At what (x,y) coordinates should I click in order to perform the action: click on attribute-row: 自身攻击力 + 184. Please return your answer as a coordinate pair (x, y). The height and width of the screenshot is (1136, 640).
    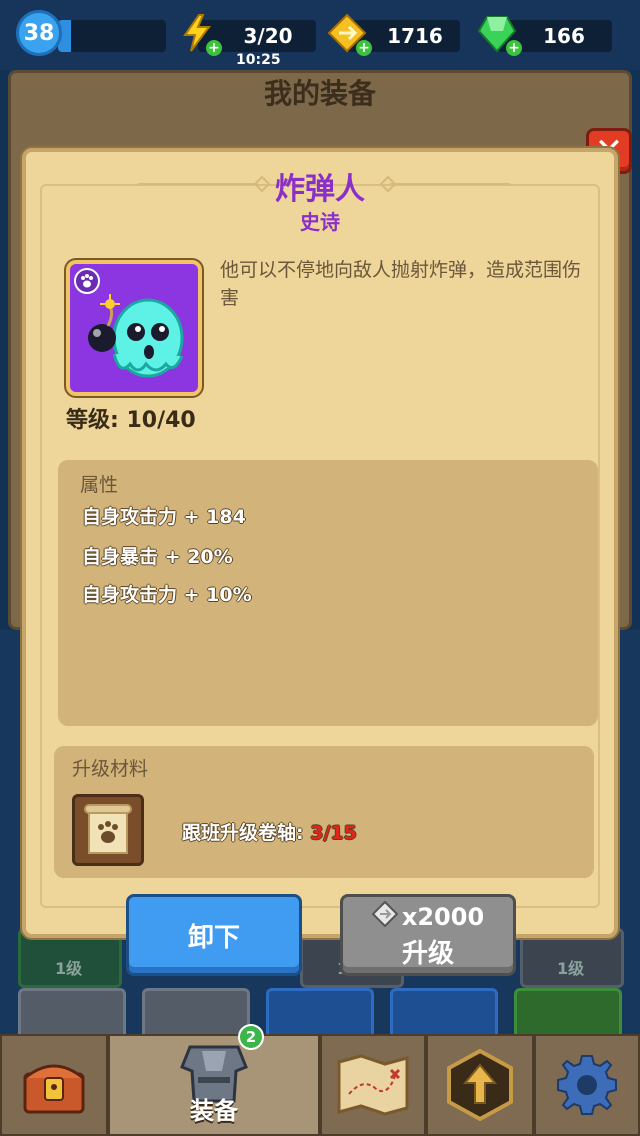
    Looking at the image, I should click on (164, 517).